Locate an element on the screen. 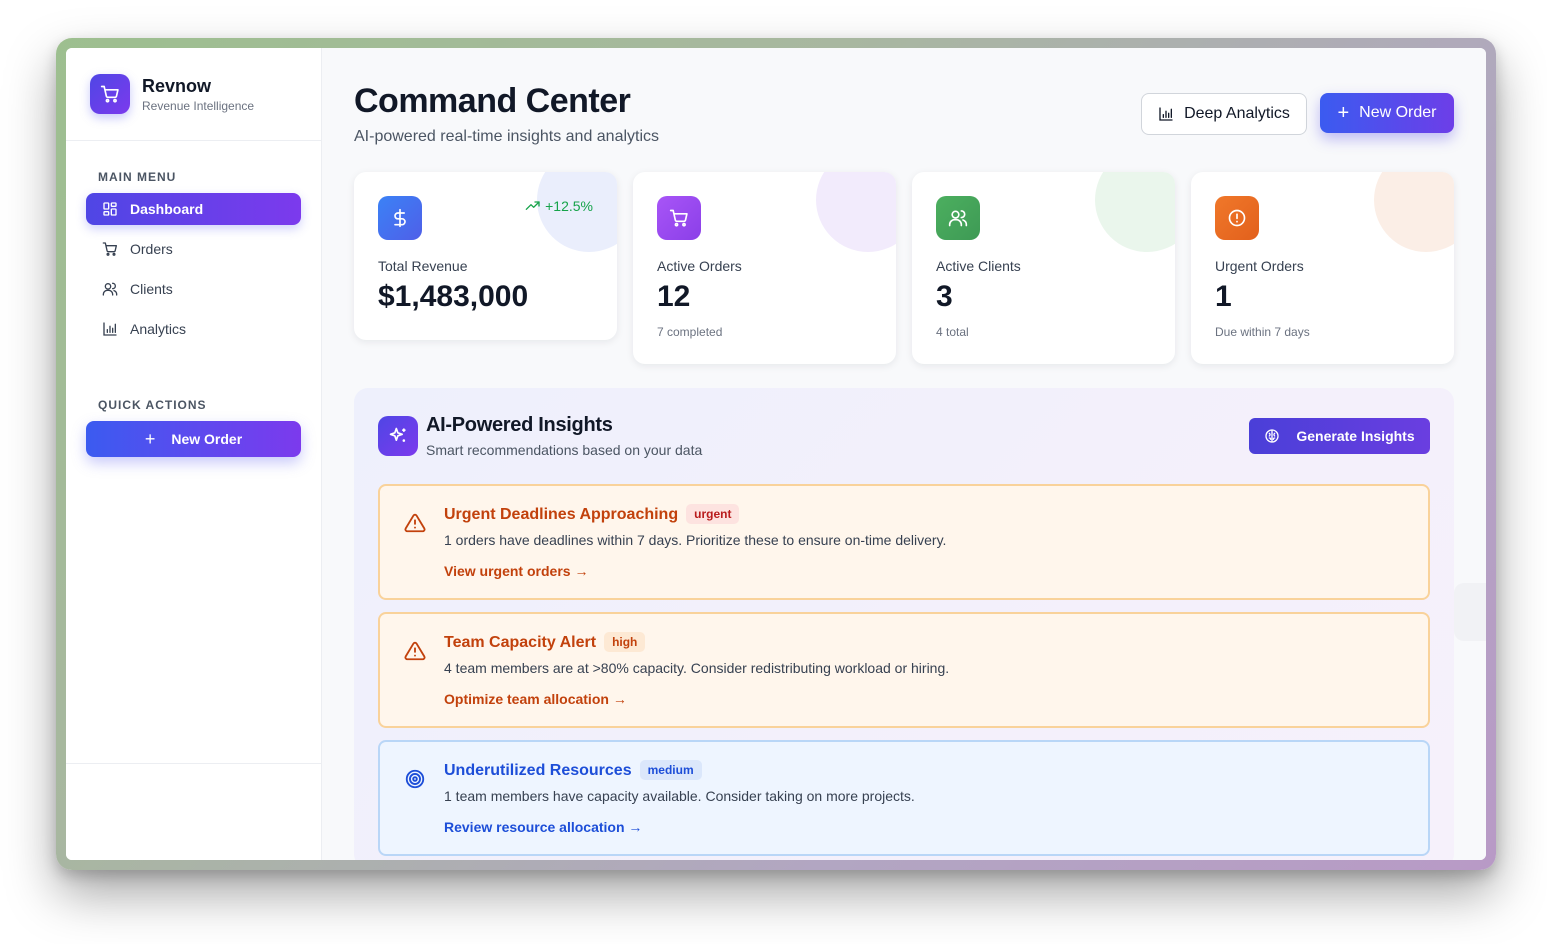 Image resolution: width=1547 pixels, height=944 pixels. stat-card-urgent-orders: Urgent Orders 1 Due within 7 days is located at coordinates (1322, 268).